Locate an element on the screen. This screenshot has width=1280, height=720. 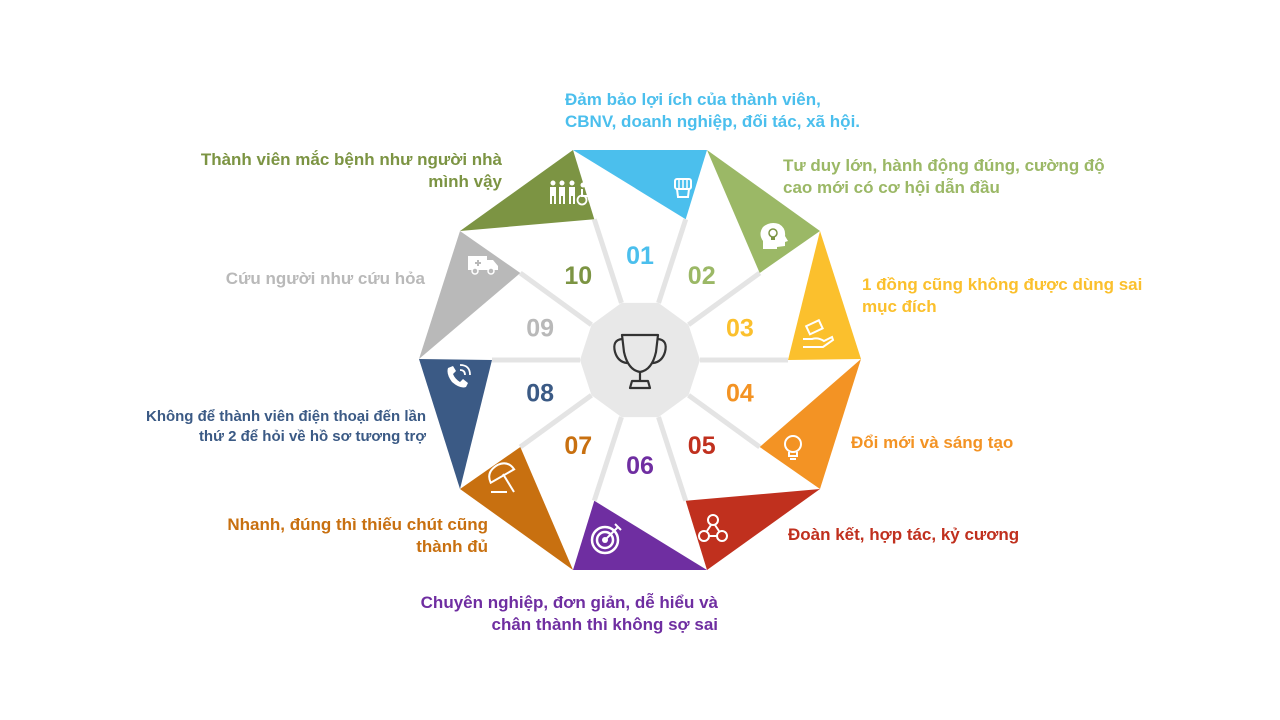
segment-01-line-1: Đảm bảo lợi ích của thành viên, is located at coordinates (693, 99).